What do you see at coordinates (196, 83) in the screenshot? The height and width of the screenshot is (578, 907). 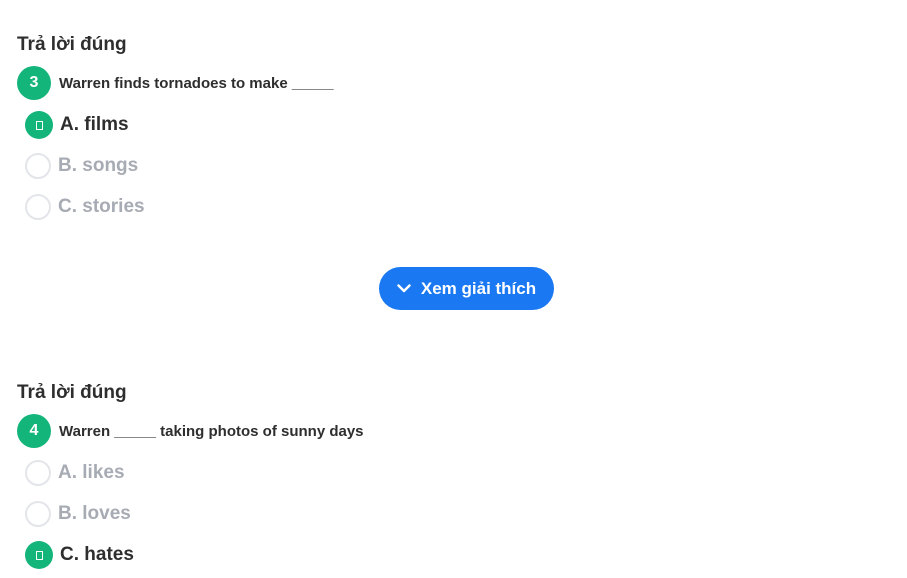 I see `question-text: Warren finds tornadoes to make _____` at bounding box center [196, 83].